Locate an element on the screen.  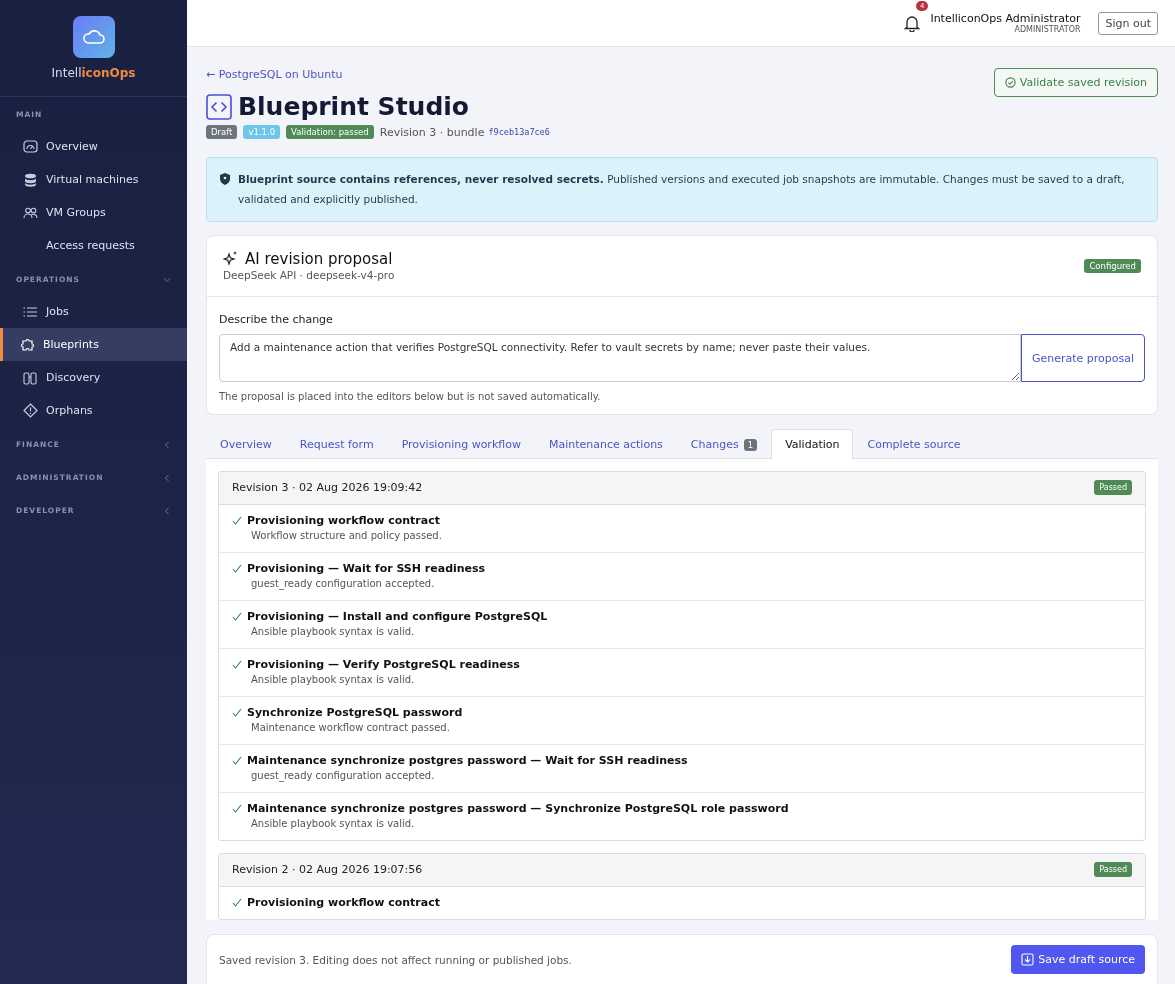
check-title: Maintenance synchronize postgres password — Synchronize PostgreSQL role password is located at coordinates (518, 808).